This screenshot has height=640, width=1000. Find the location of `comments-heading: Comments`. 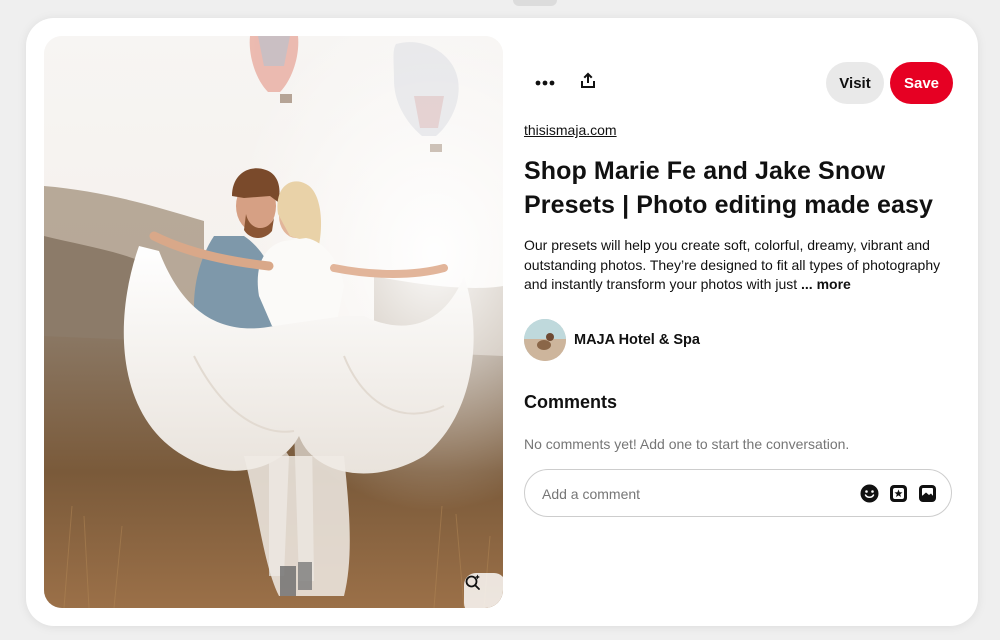

comments-heading: Comments is located at coordinates (571, 402).